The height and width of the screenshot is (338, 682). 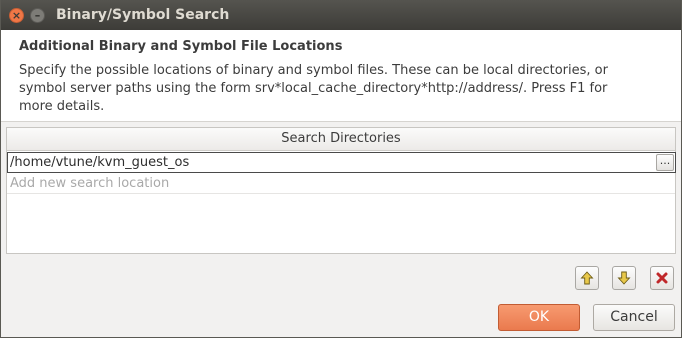 I want to click on arrow-down-icon, so click(x=624, y=278).